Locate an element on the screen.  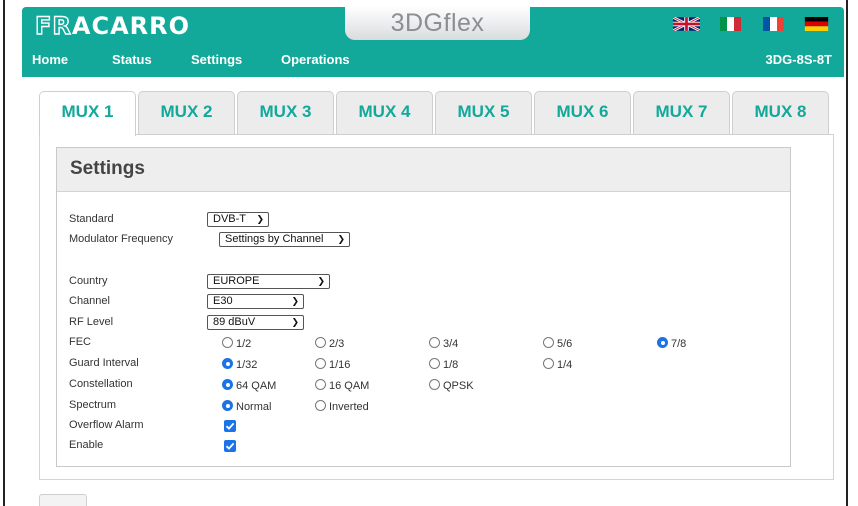
italy-flag-icon is located at coordinates (730, 24).